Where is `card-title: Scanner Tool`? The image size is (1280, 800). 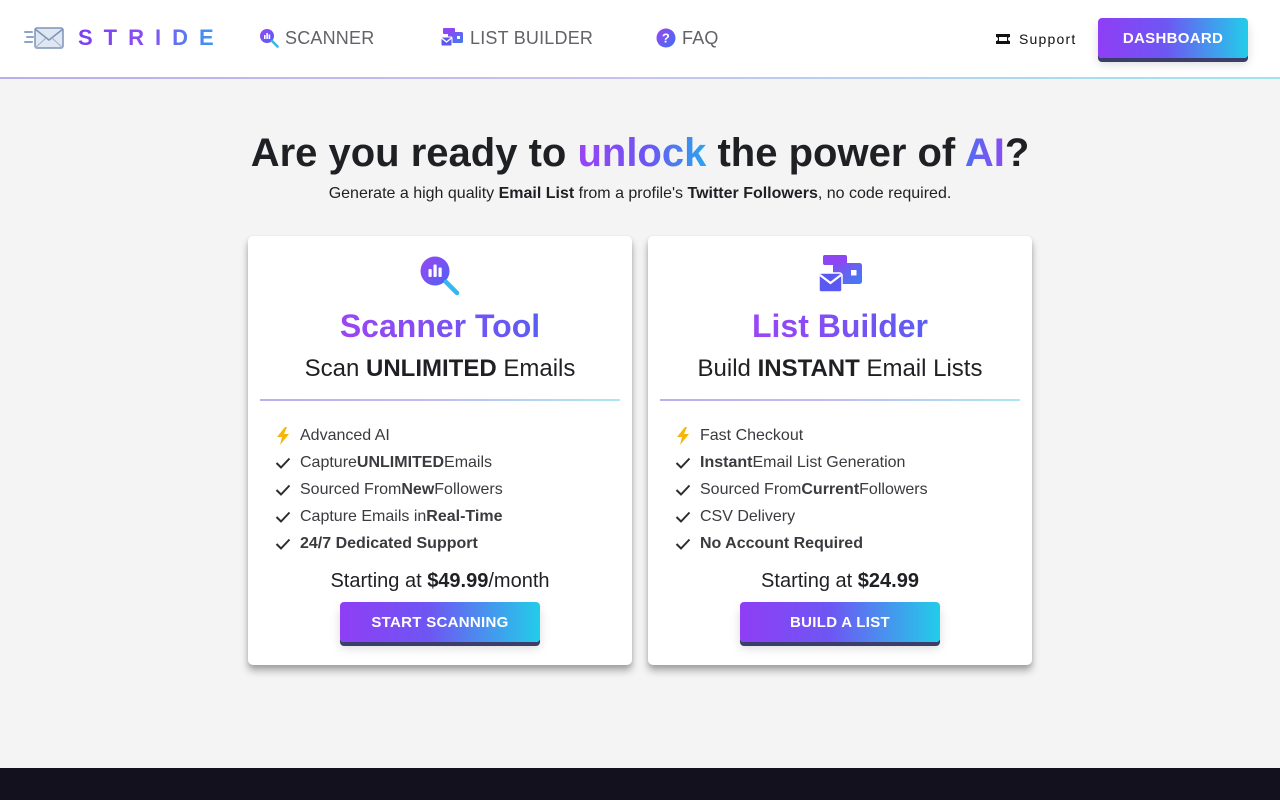 card-title: Scanner Tool is located at coordinates (440, 326).